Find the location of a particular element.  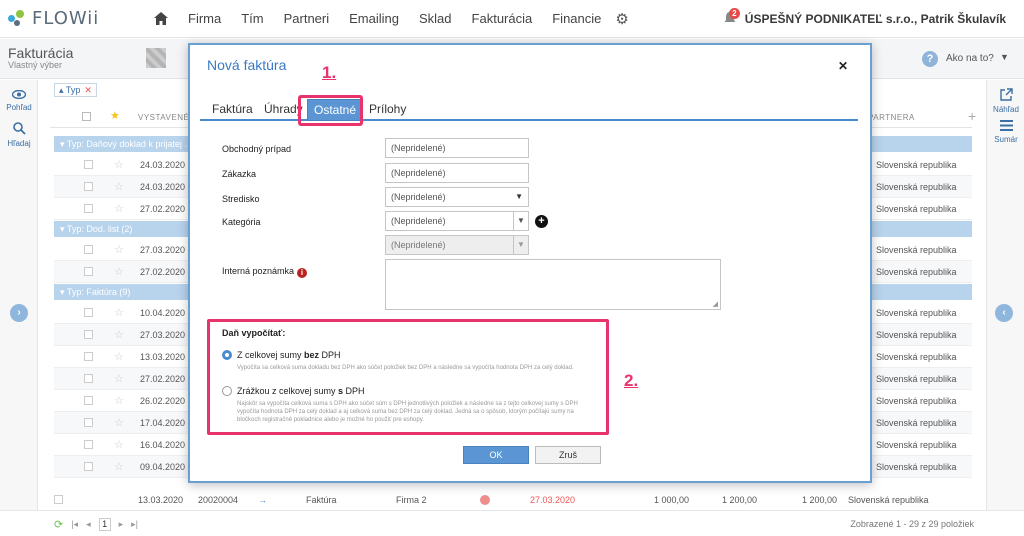

tax-from-net-radio is located at coordinates (227, 355).